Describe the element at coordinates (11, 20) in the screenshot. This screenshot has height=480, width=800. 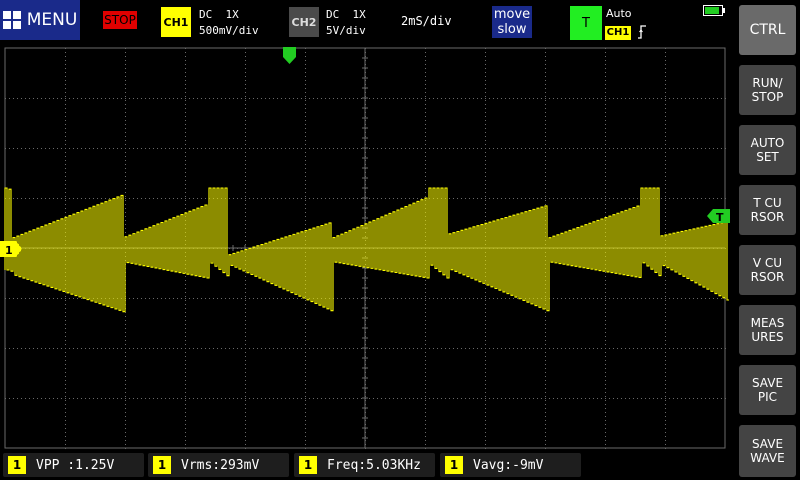
I see `menu-grid-icon` at that location.